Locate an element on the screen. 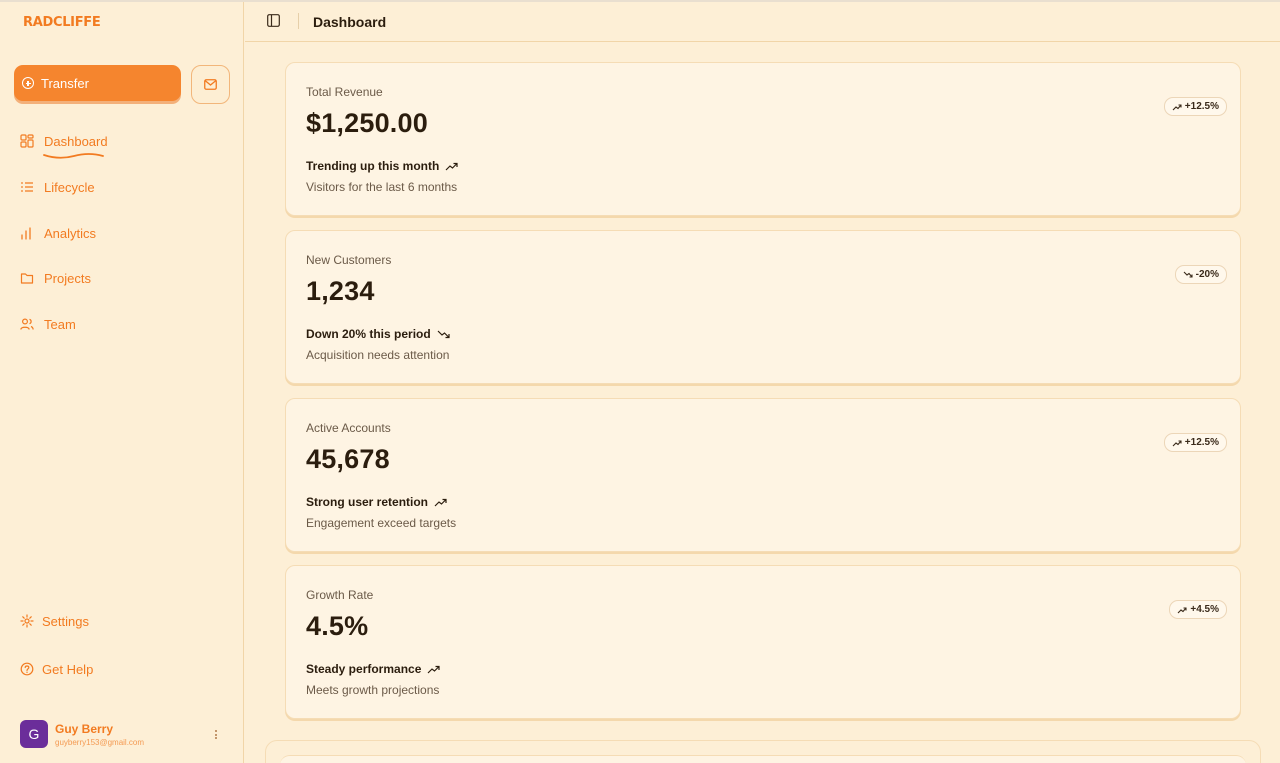  card-trend-label: Strong user retention is located at coordinates (367, 502).